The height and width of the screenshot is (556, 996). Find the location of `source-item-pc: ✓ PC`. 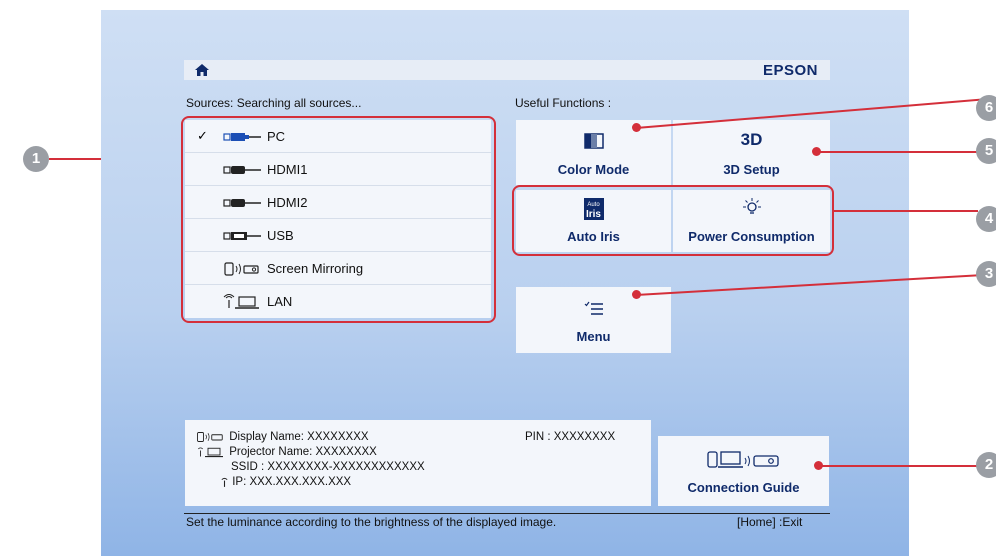

source-item-pc: ✓ PC is located at coordinates (338, 136).